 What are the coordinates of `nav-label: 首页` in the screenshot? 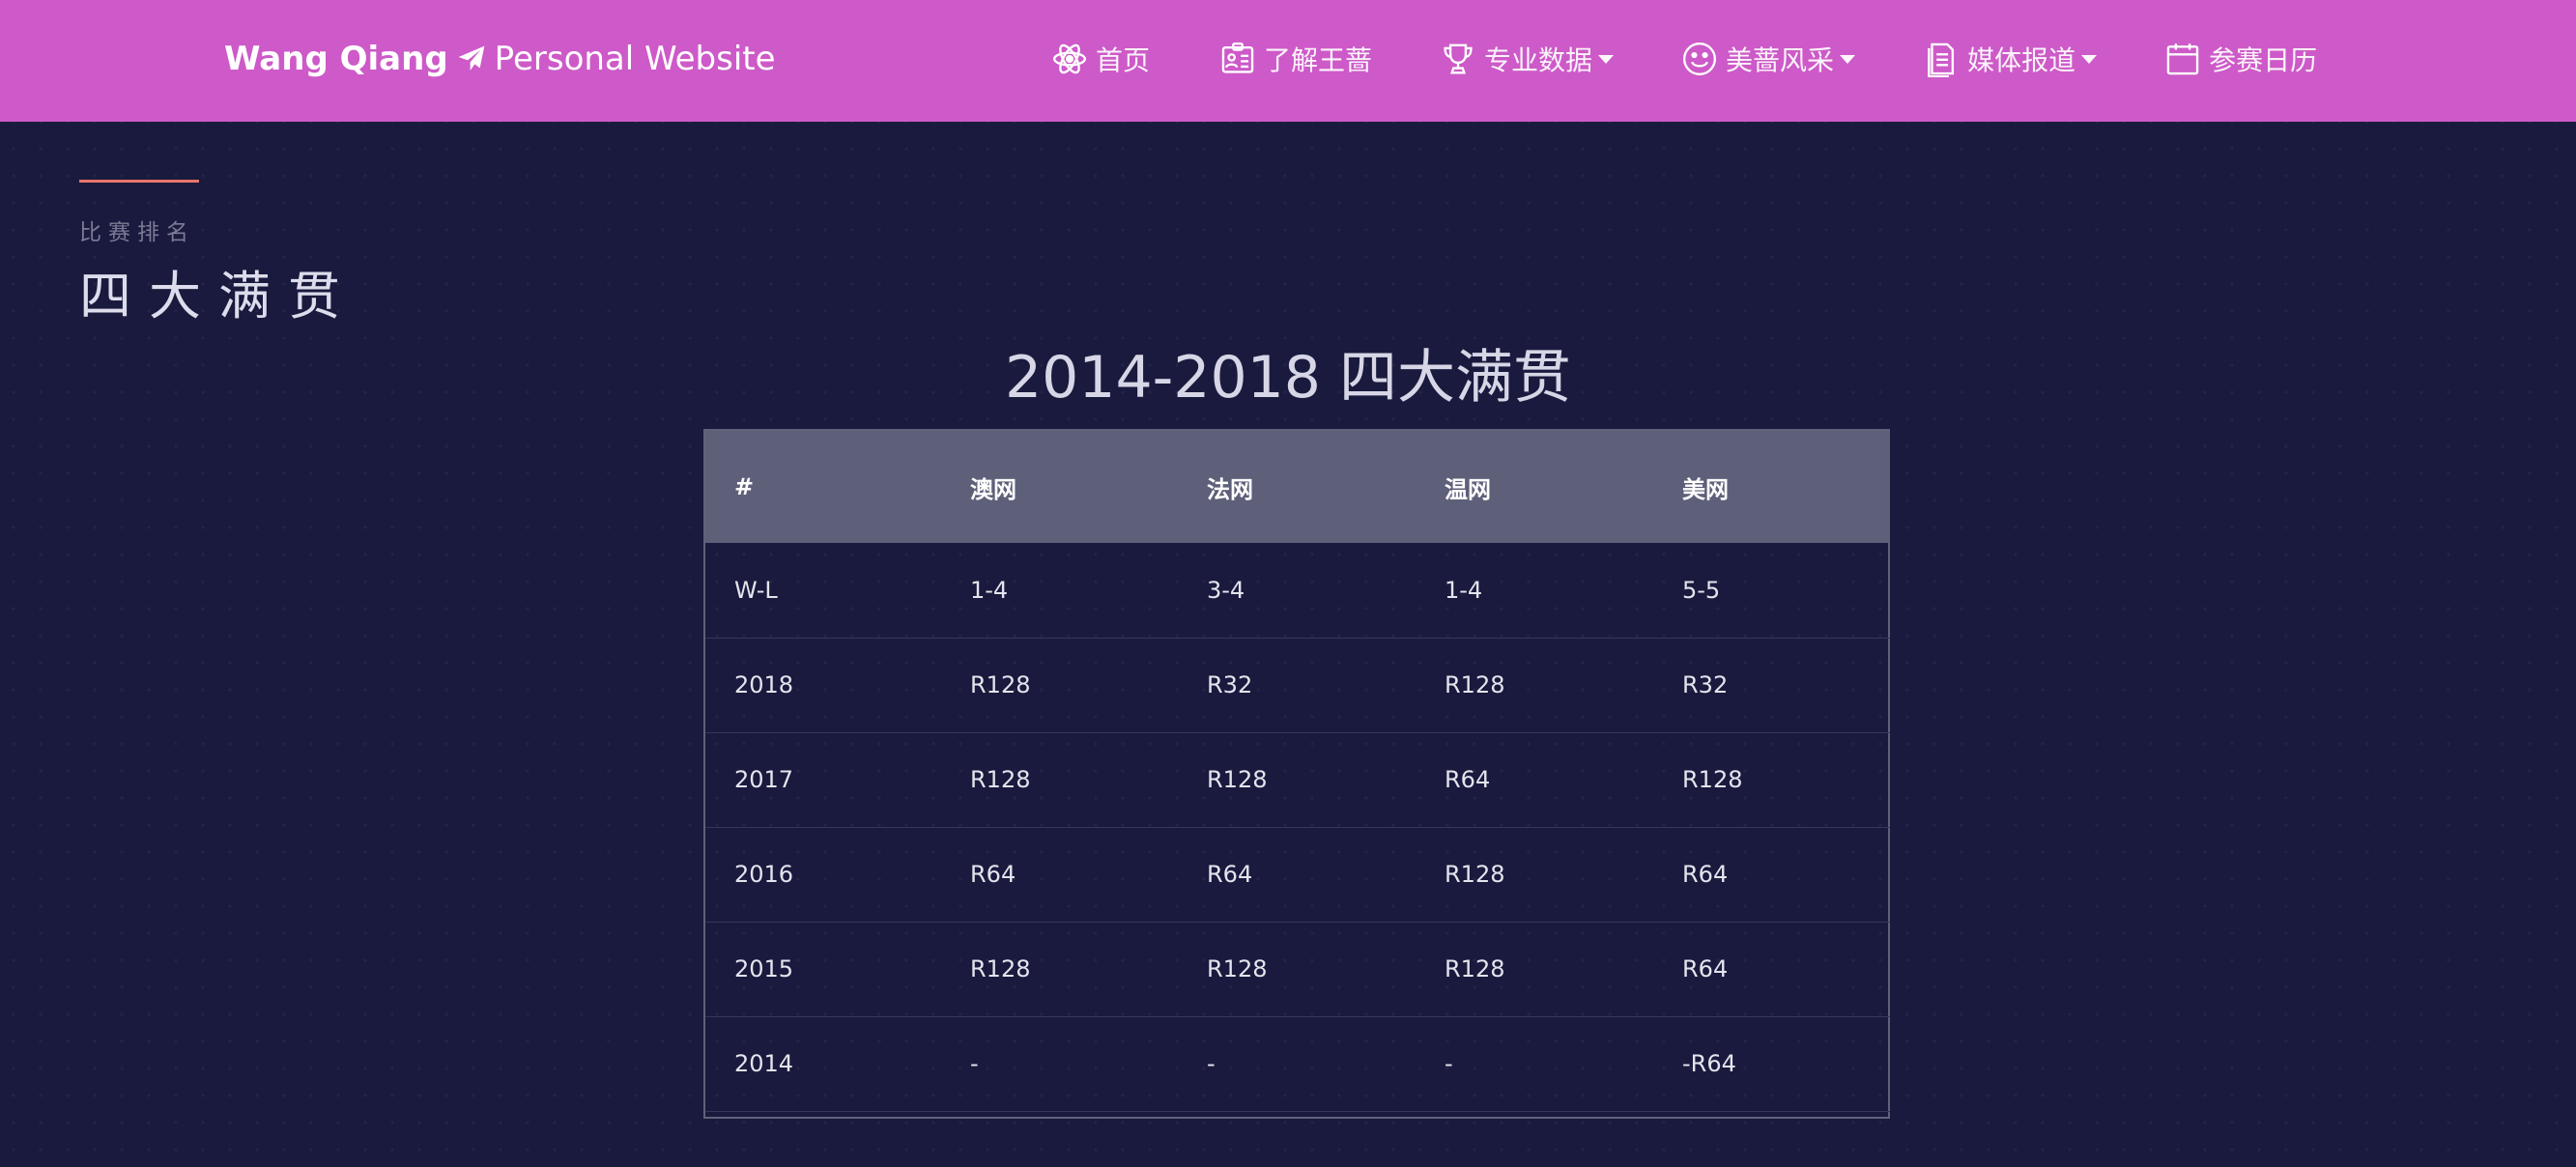 It's located at (1124, 60).